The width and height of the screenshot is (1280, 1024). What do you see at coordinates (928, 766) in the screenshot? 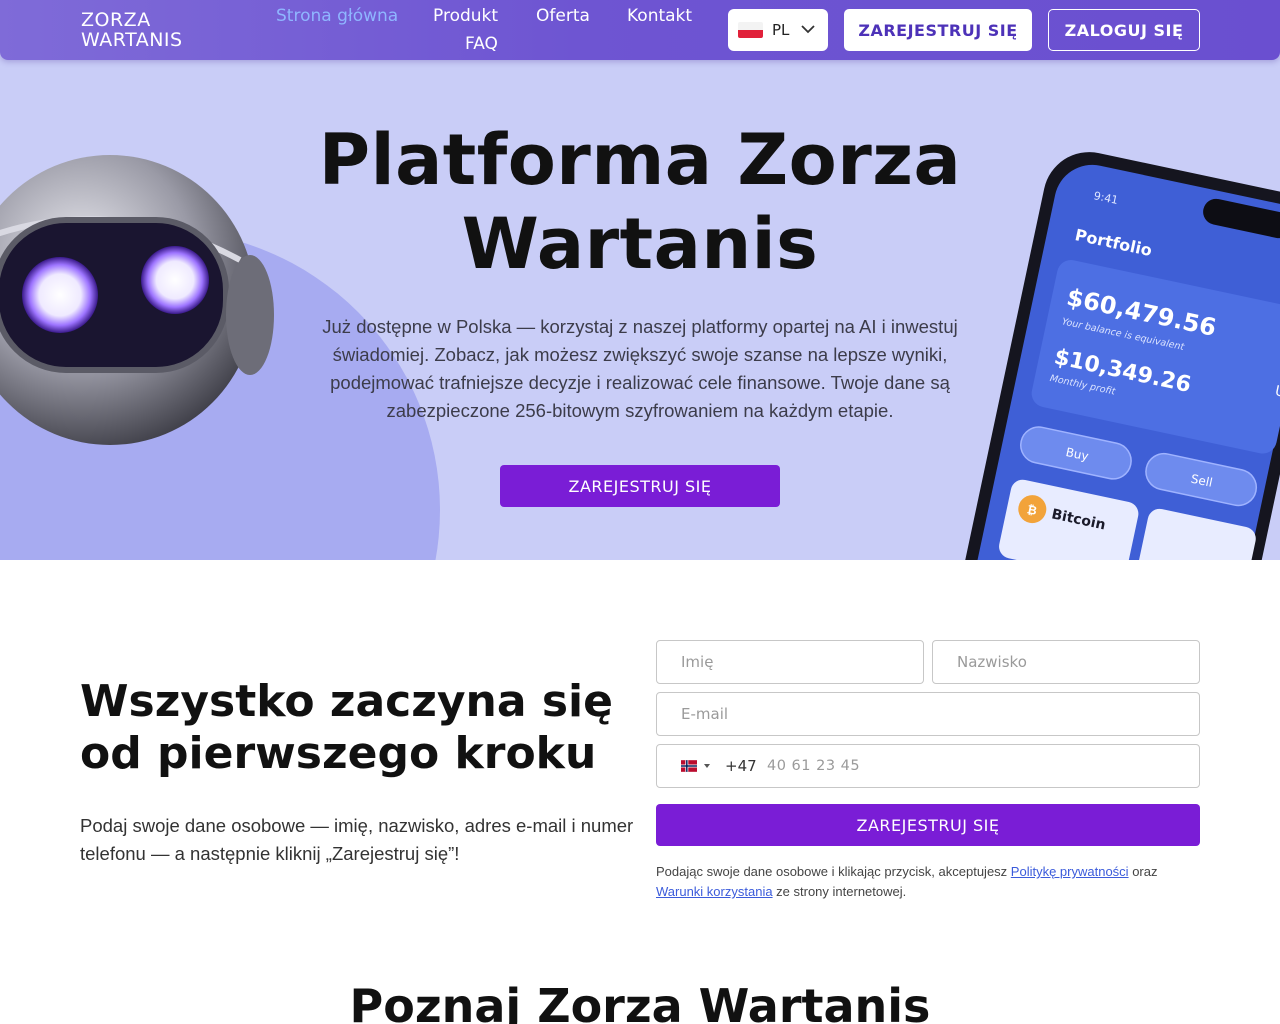
I see `phone-field: +47 40 61 23 45` at bounding box center [928, 766].